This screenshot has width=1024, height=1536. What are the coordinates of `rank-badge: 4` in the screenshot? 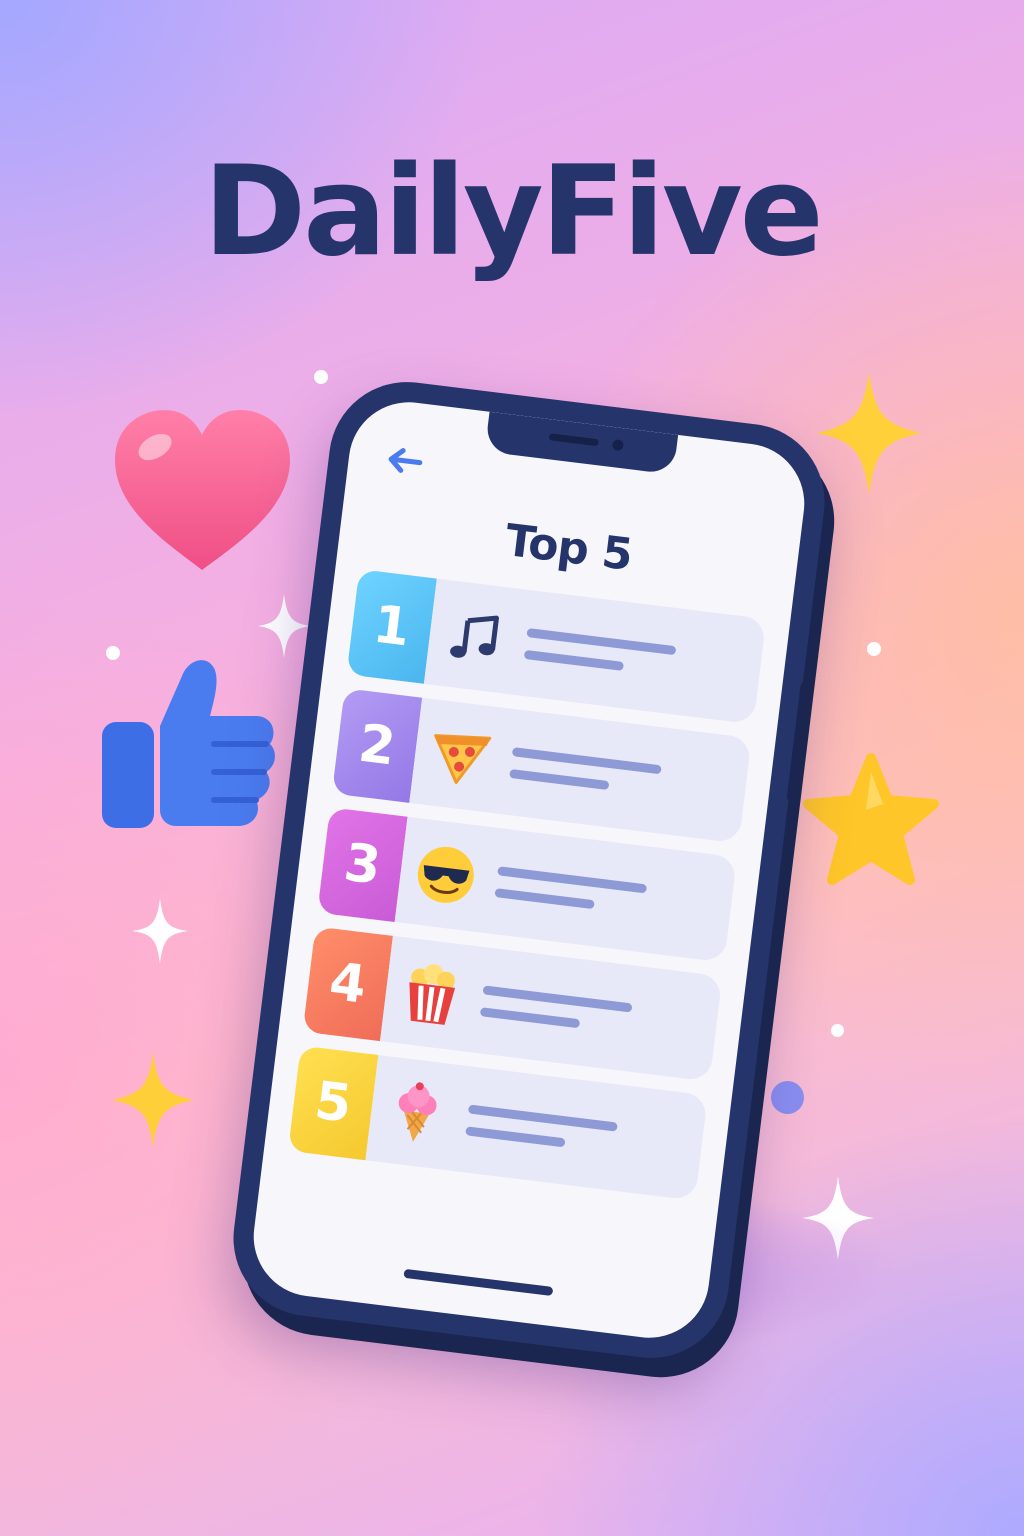 It's located at (347, 984).